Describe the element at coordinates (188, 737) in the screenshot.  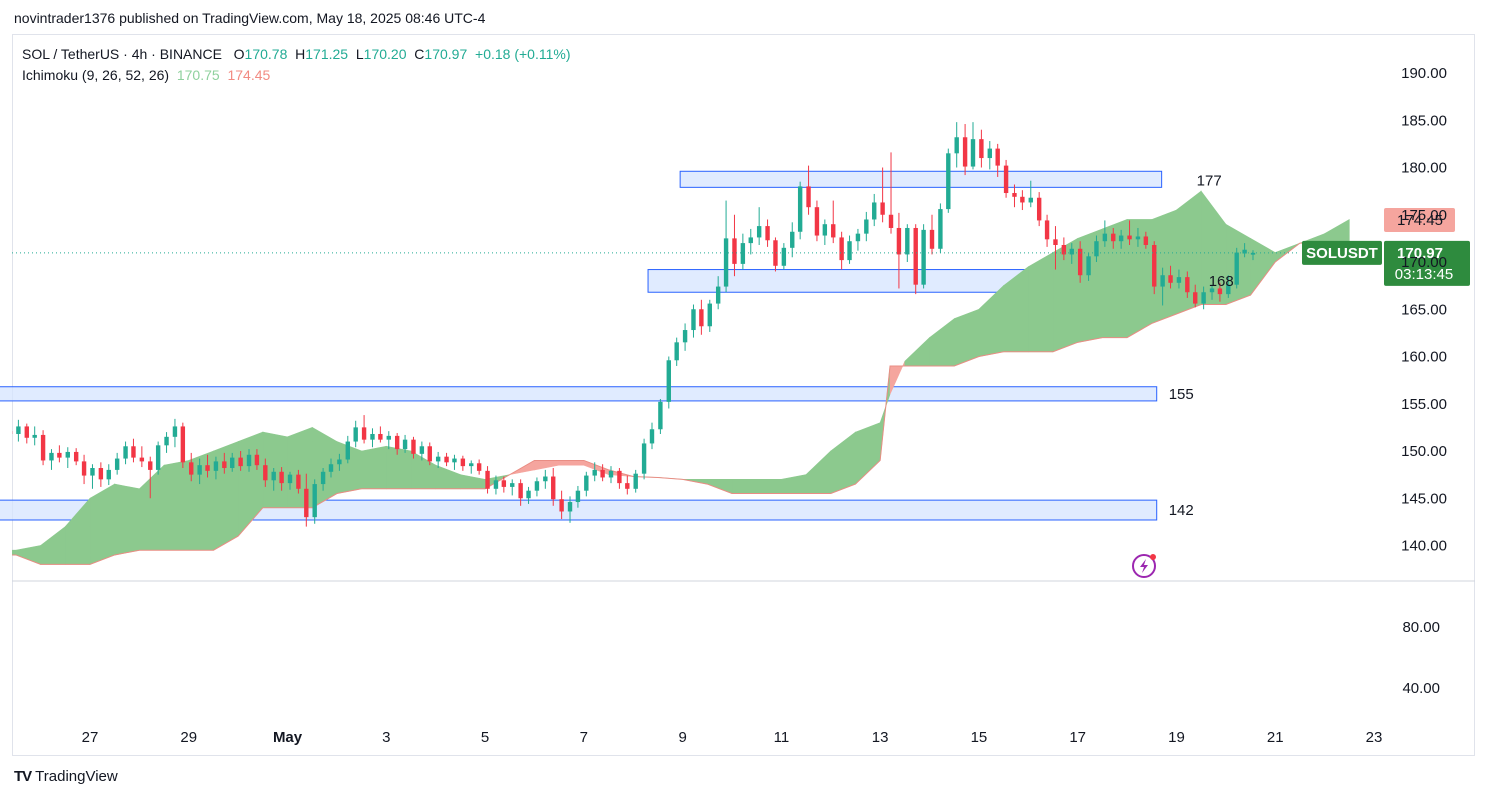
I see `time-tick-label: 29` at that location.